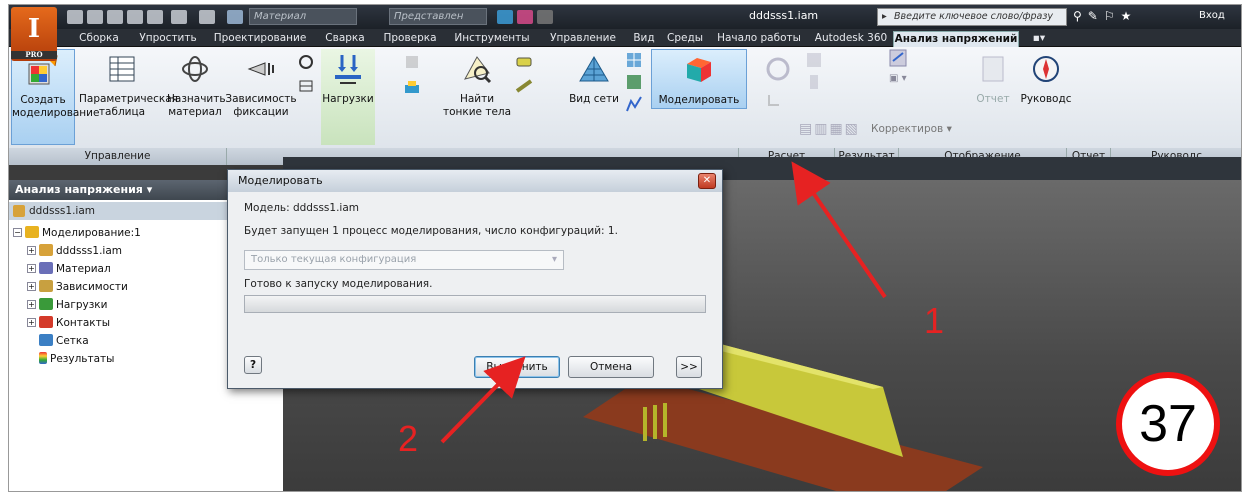  Describe the element at coordinates (814, 82) in the screenshot. I see `result-scale-icon` at that location.